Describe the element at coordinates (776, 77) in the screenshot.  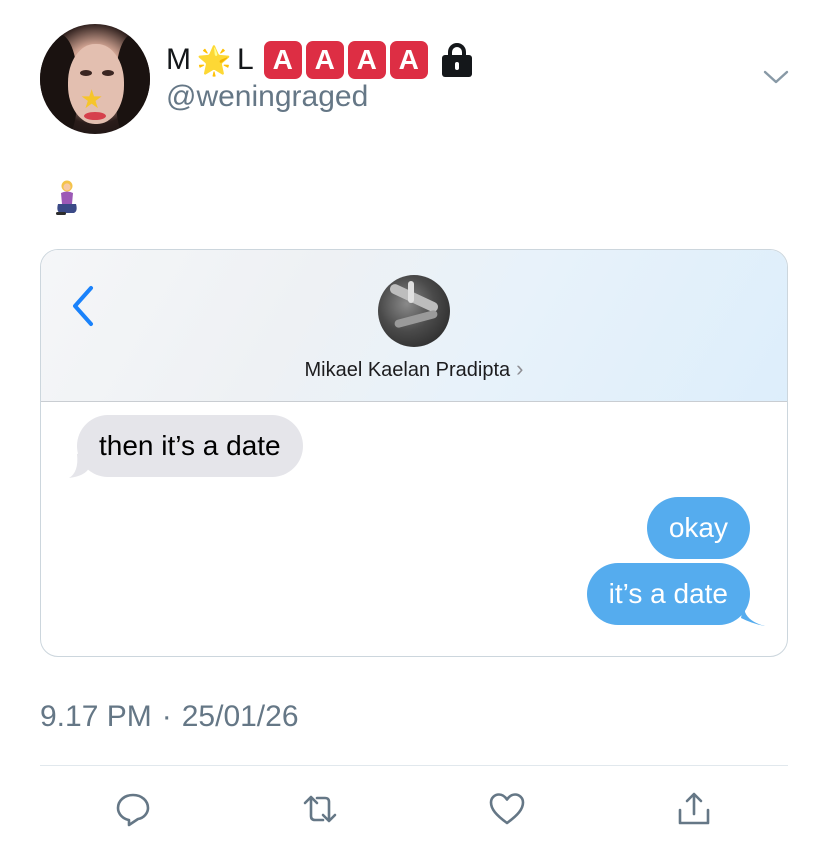
I see `chevron-down-icon` at that location.